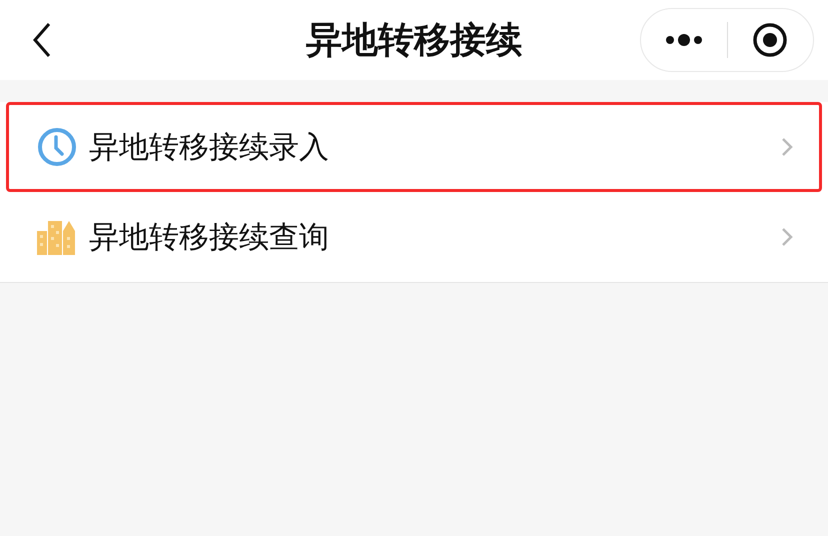 This screenshot has height=536, width=828. Describe the element at coordinates (209, 237) in the screenshot. I see `menu-label: 异地转移接续查询` at that location.